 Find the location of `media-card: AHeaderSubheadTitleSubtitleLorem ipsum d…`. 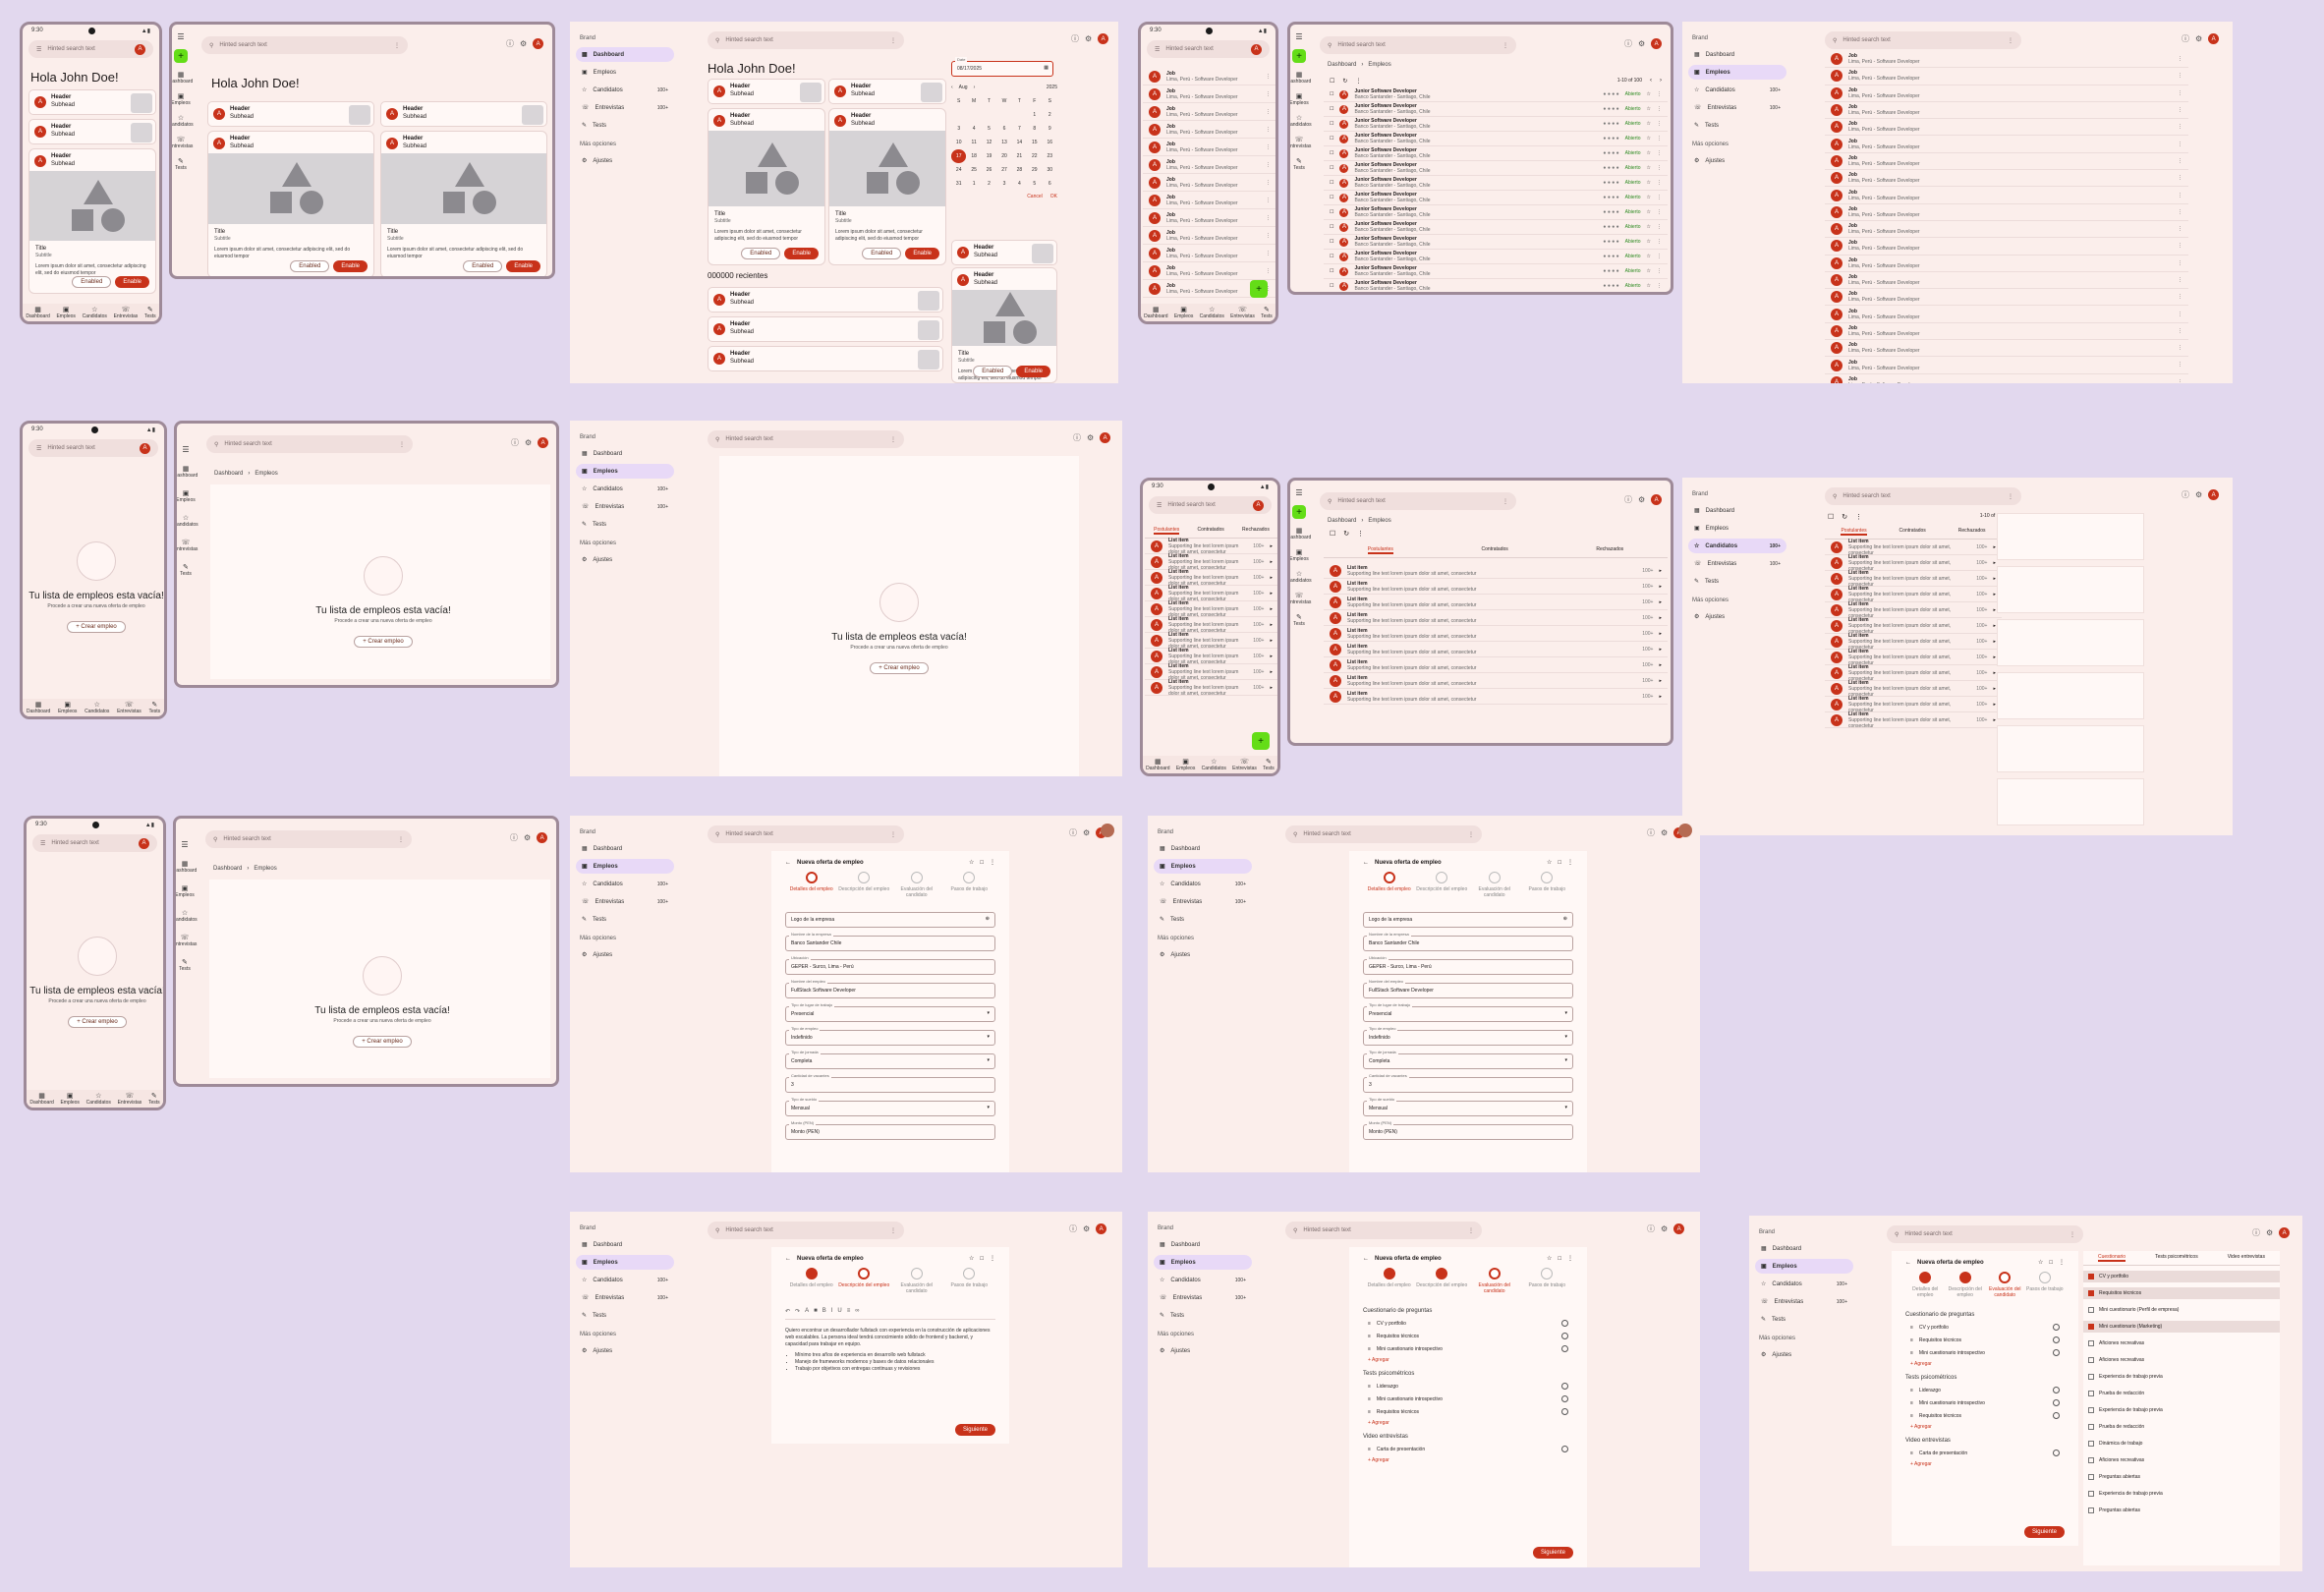

media-card: AHeaderSubheadTitleSubtitleLorem ipsum d… is located at coordinates (92, 221).